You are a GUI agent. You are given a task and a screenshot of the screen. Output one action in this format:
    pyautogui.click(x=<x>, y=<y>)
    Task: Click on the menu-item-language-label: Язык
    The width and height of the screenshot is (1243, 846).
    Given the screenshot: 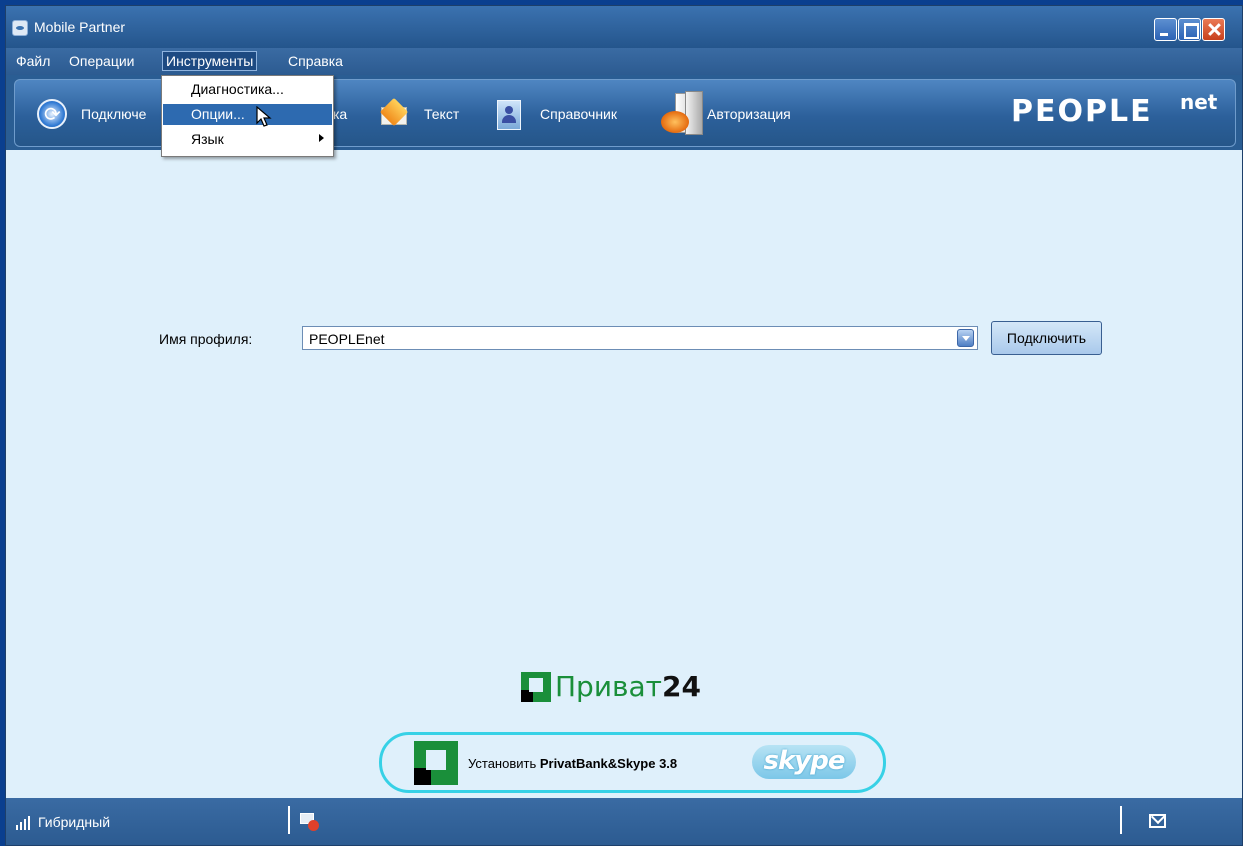 What is the action you would take?
    pyautogui.click(x=207, y=139)
    